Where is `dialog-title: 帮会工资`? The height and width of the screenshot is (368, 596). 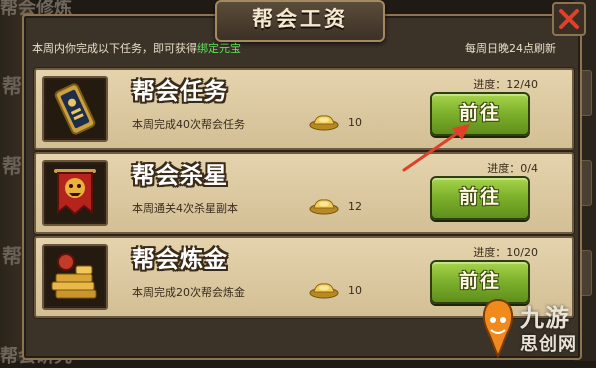
dialog-title: 帮会工资 is located at coordinates (300, 19).